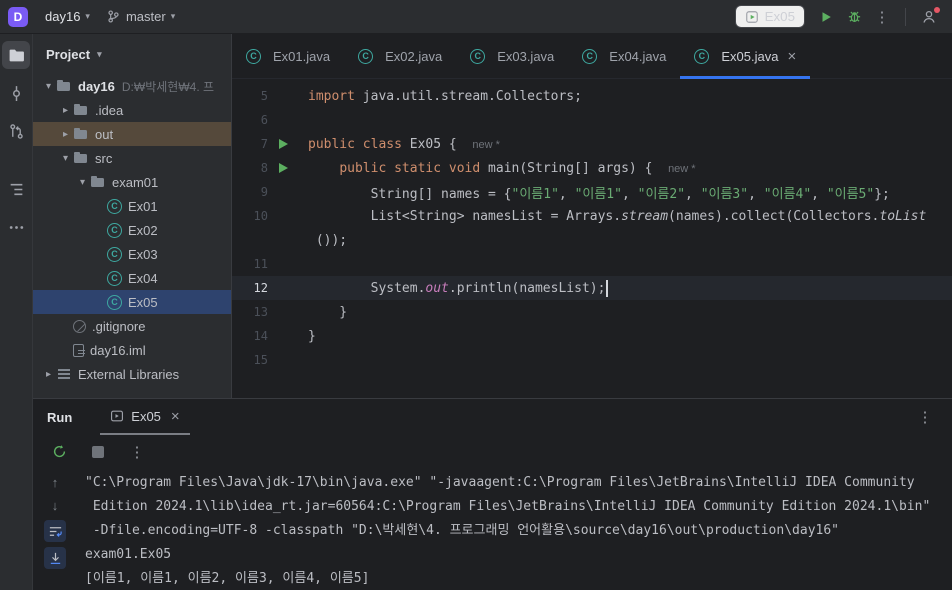  What do you see at coordinates (929, 17) in the screenshot?
I see `code-with-me-button` at bounding box center [929, 17].